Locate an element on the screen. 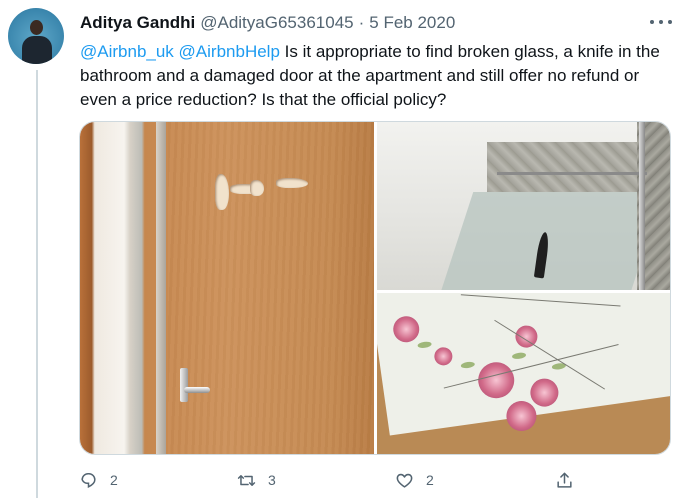 Image resolution: width=680 pixels, height=498 pixels. photo-bathroom-knife is located at coordinates (523, 206).